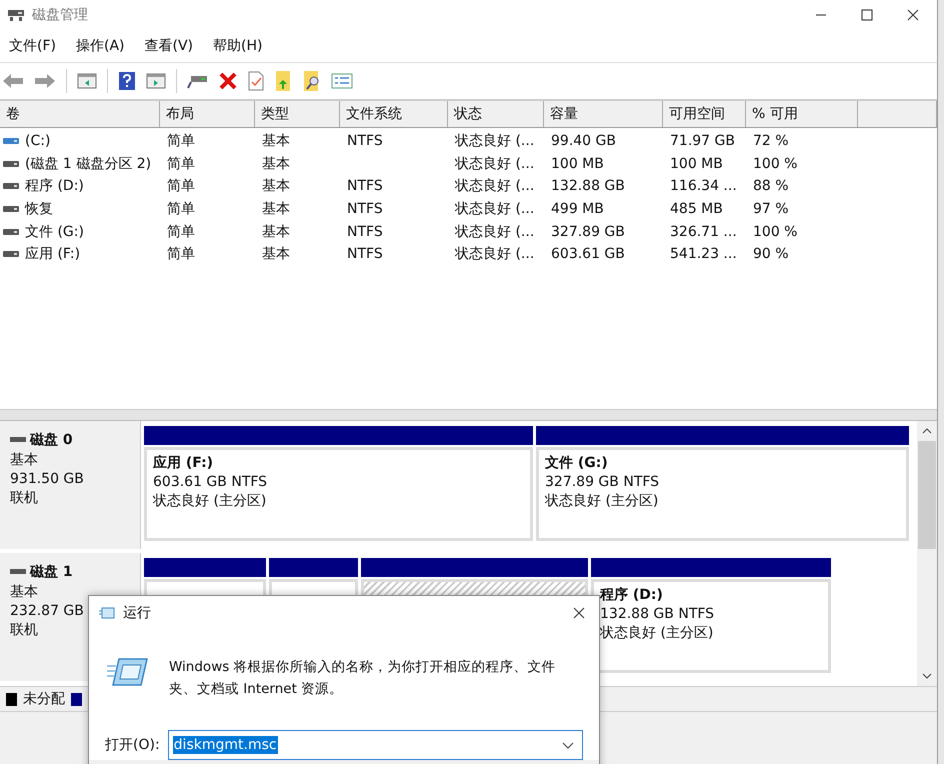  I want to click on table-cell: 71.97 GB, so click(702, 141).